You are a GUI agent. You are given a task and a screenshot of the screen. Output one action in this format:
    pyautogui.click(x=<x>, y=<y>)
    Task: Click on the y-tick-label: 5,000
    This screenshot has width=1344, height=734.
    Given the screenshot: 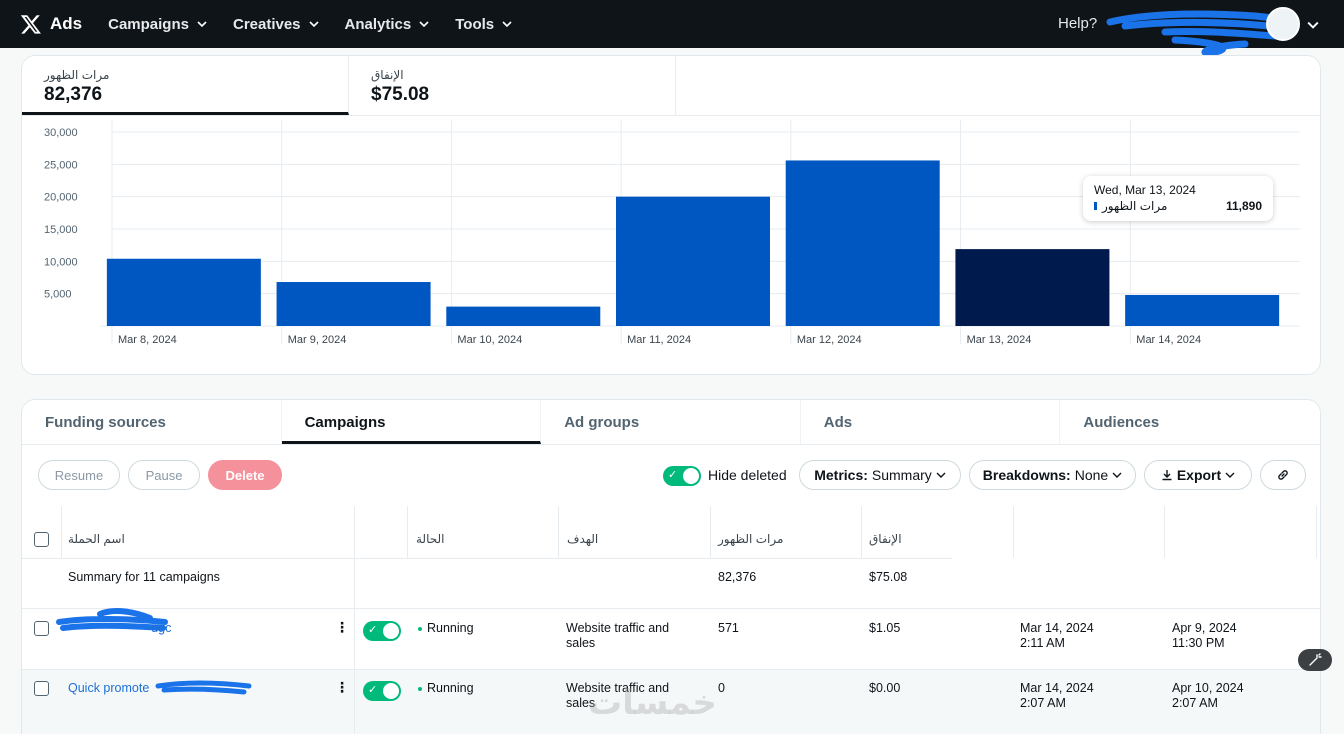 What is the action you would take?
    pyautogui.click(x=58, y=295)
    